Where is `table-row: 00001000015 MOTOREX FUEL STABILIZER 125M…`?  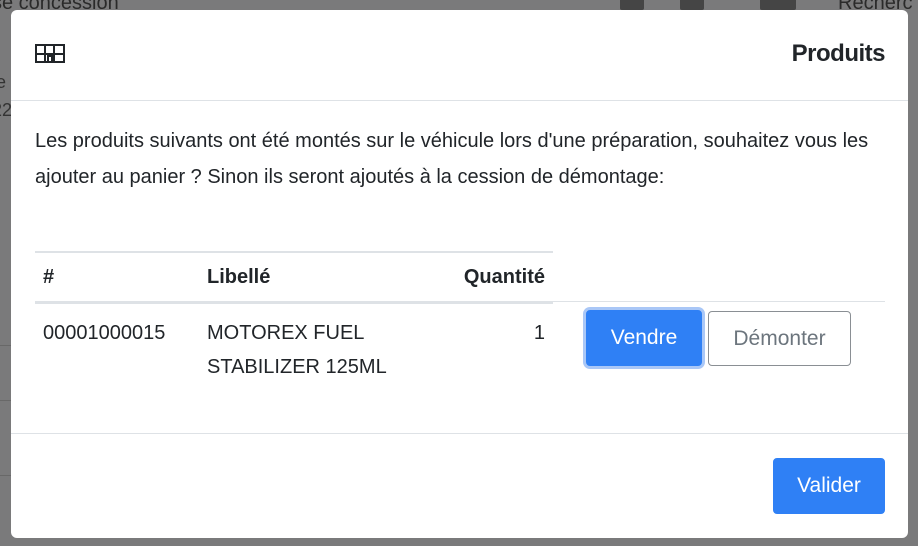 table-row: 00001000015 MOTOREX FUEL STABILIZER 125M… is located at coordinates (294, 344).